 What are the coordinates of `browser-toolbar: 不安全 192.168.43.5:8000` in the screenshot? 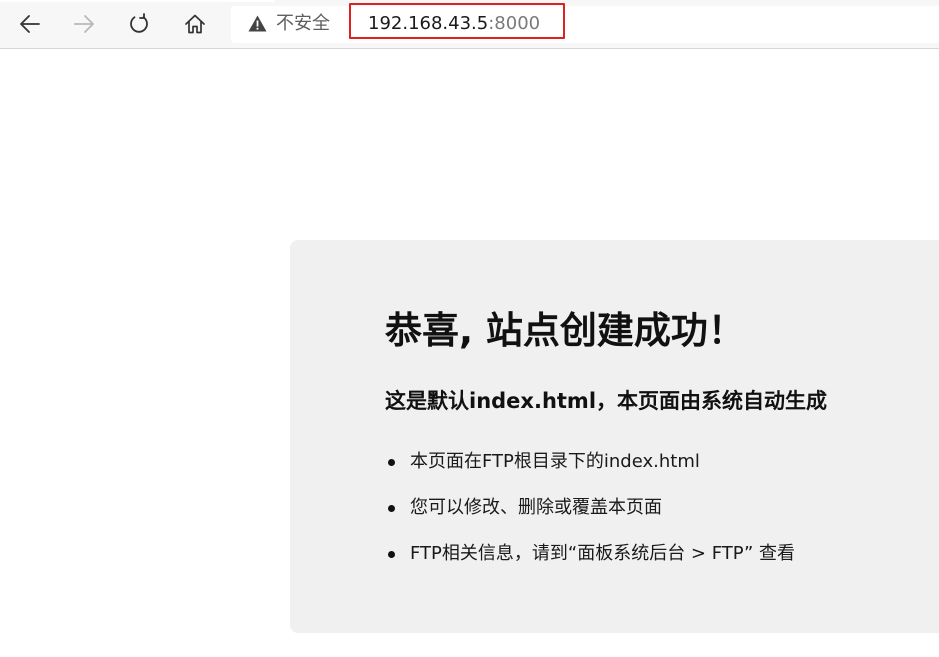 It's located at (469, 24).